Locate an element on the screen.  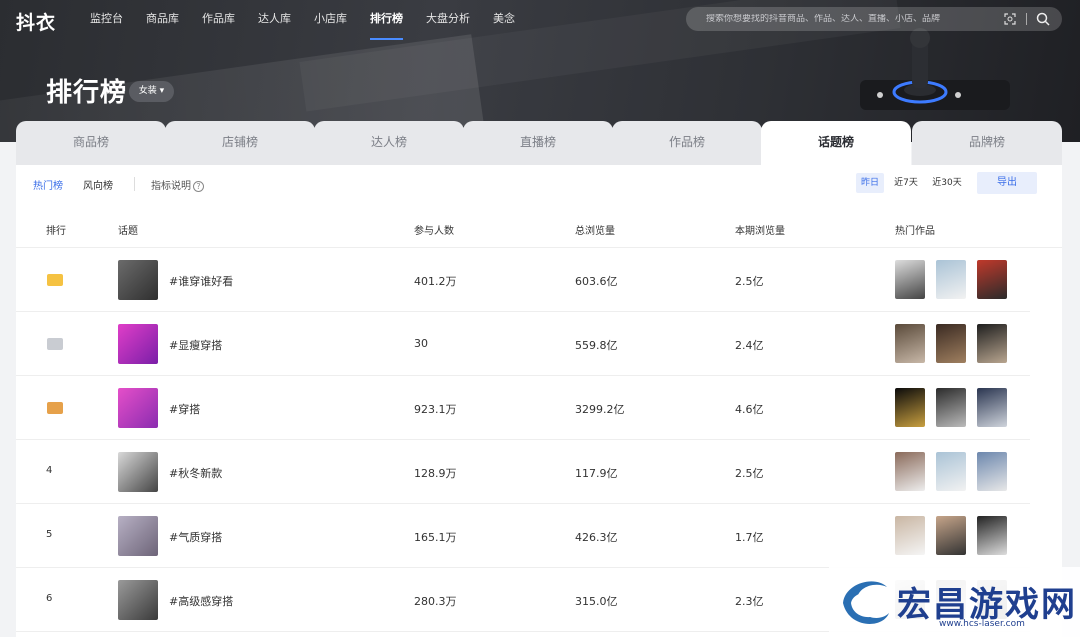
rank-number: 5 is located at coordinates (49, 534).